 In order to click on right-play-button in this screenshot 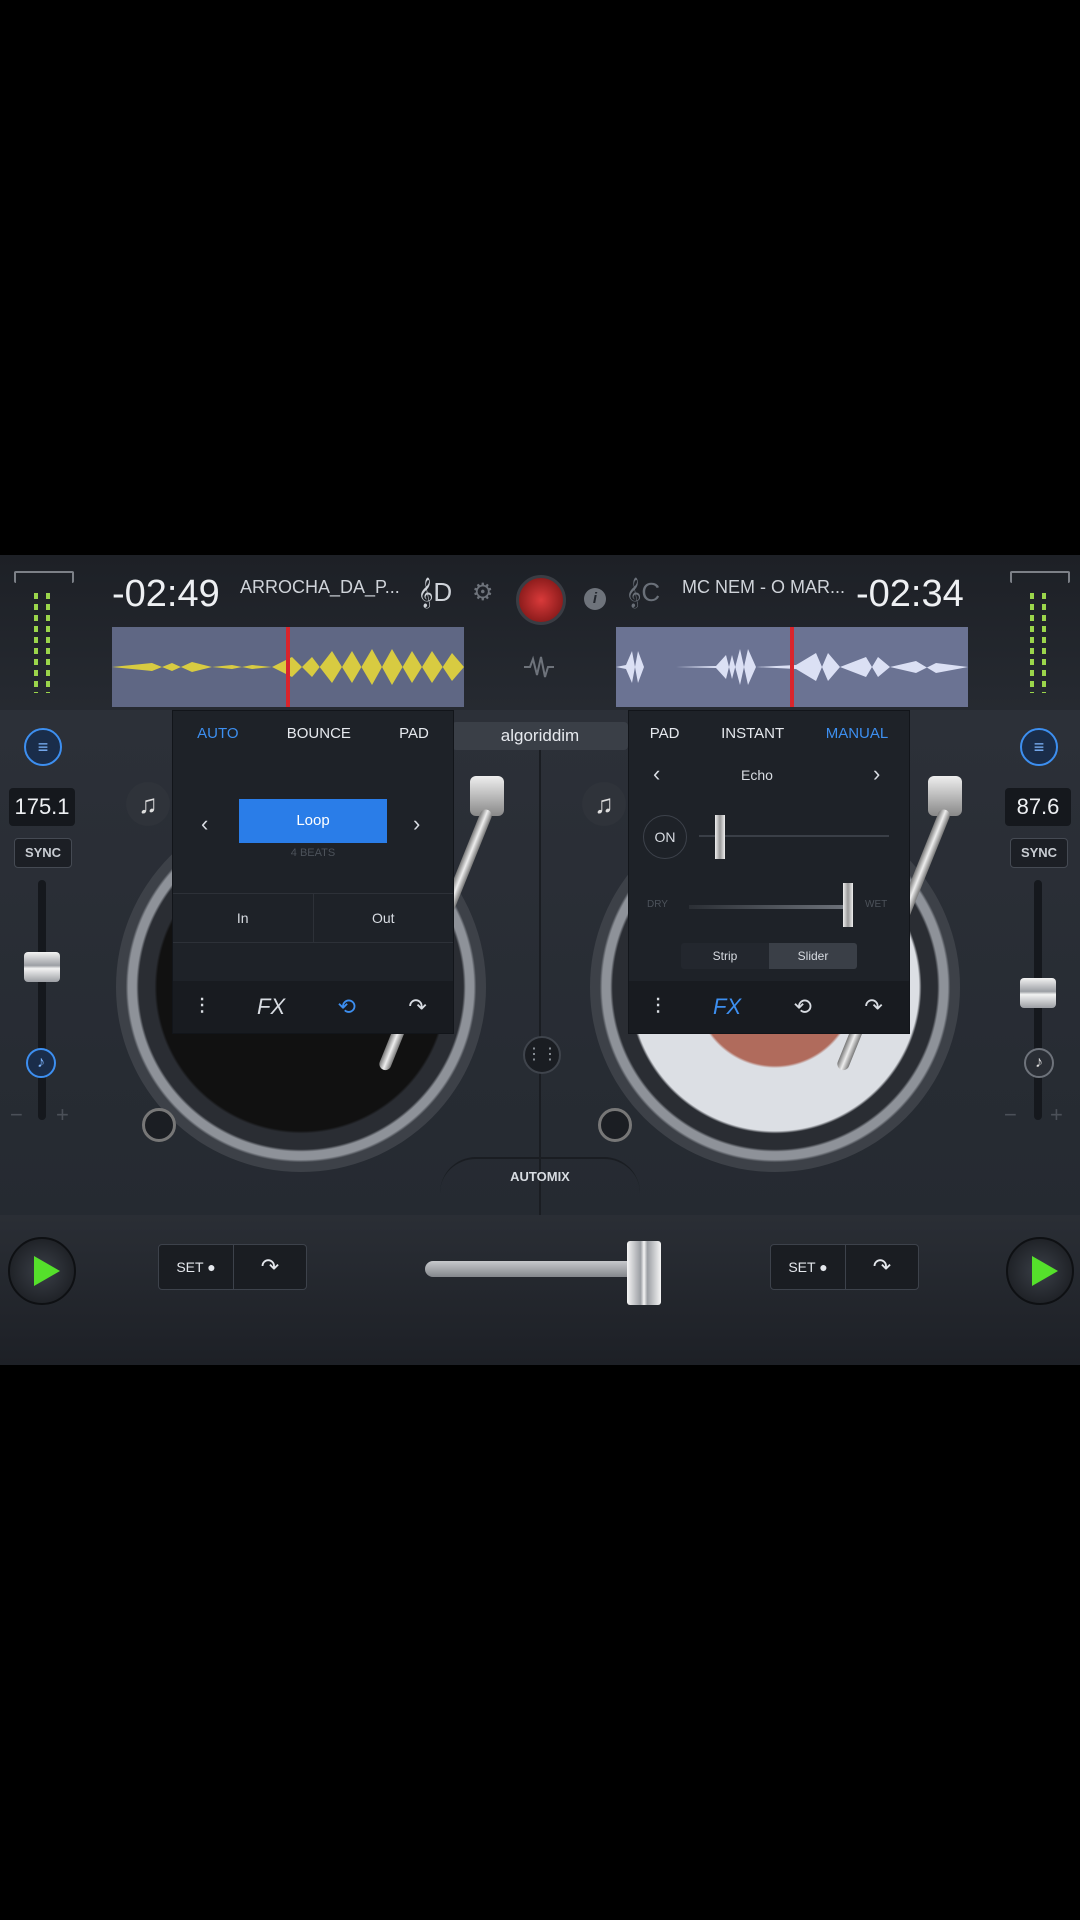, I will do `click(1040, 1271)`.